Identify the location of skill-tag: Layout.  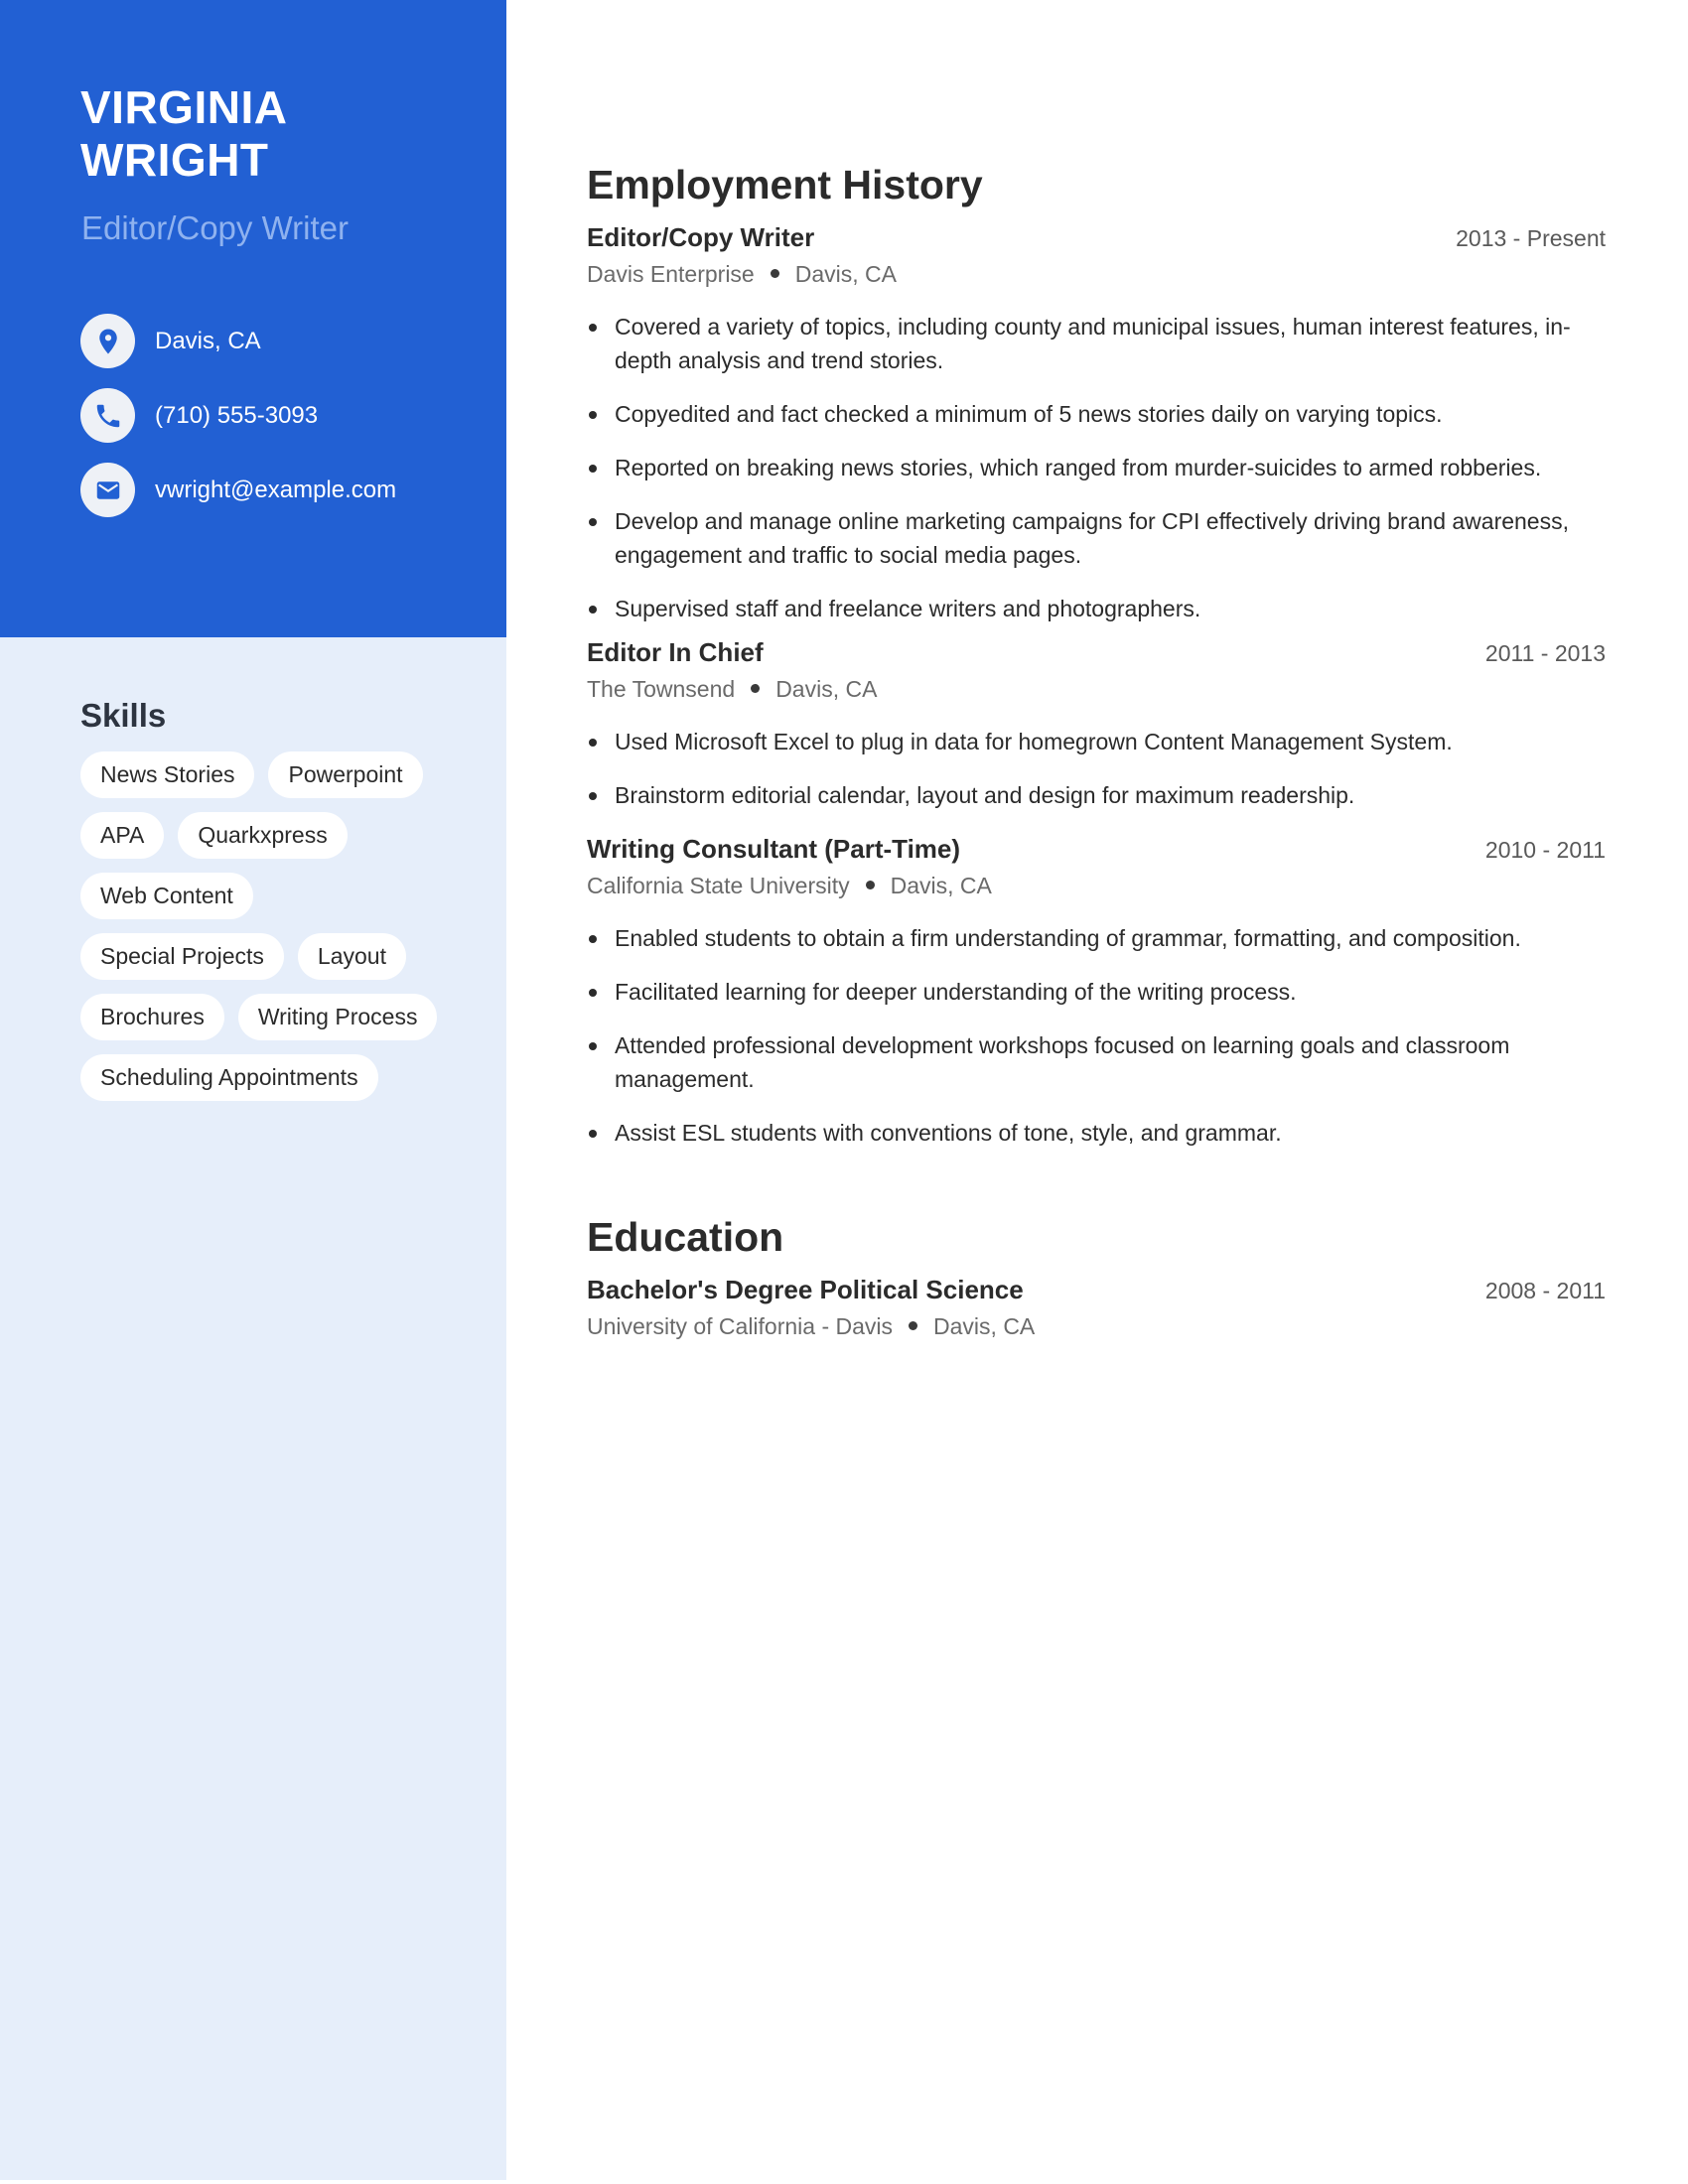
(351, 956).